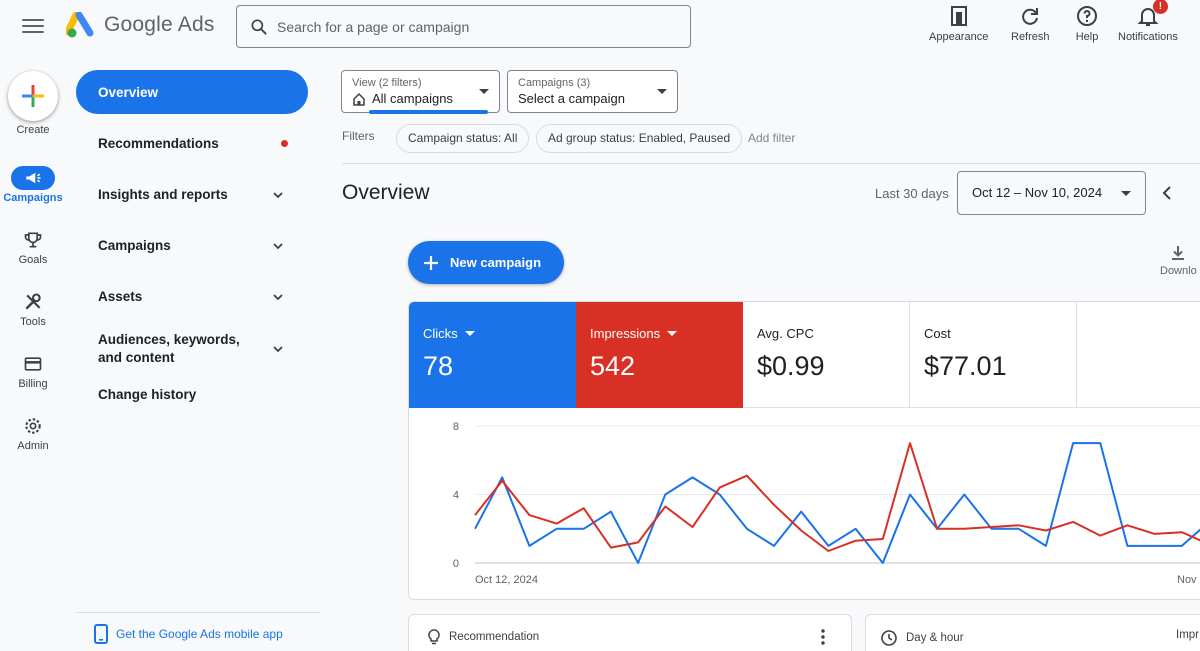  What do you see at coordinates (434, 637) in the screenshot?
I see `lightbulb-icon` at bounding box center [434, 637].